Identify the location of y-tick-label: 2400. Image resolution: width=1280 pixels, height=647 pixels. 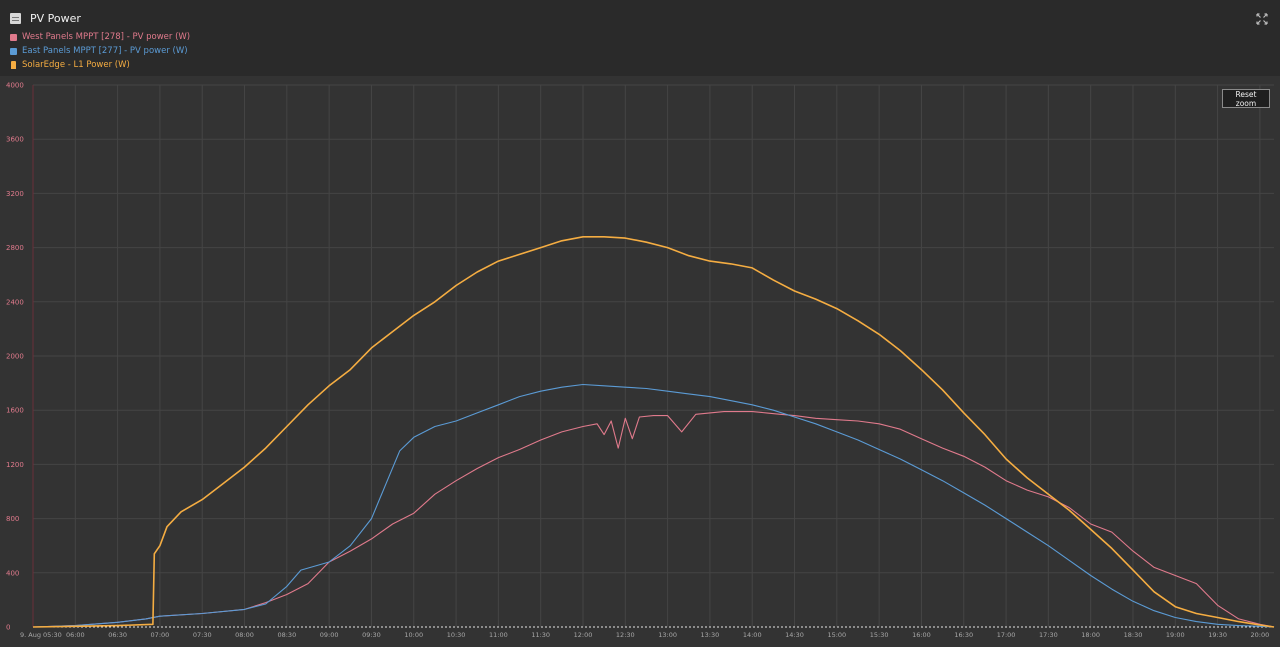
(15, 302).